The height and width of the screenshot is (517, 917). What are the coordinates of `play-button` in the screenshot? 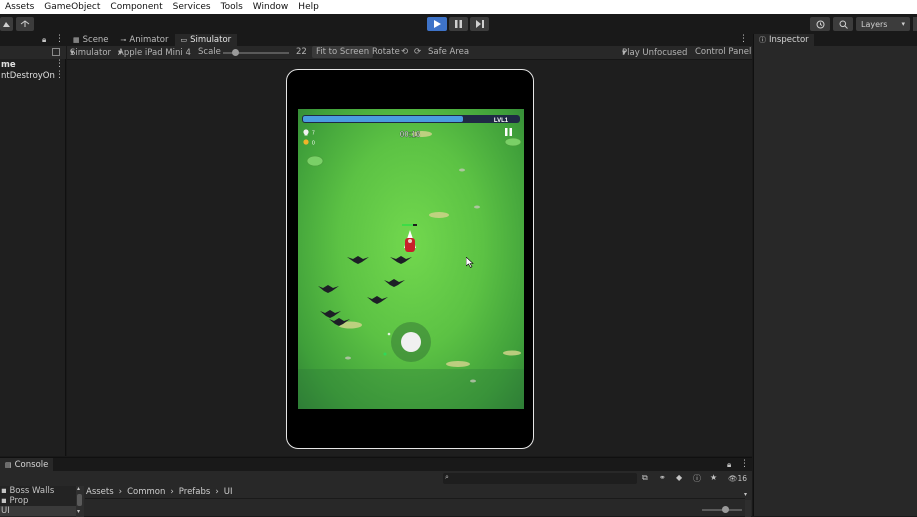 It's located at (437, 24).